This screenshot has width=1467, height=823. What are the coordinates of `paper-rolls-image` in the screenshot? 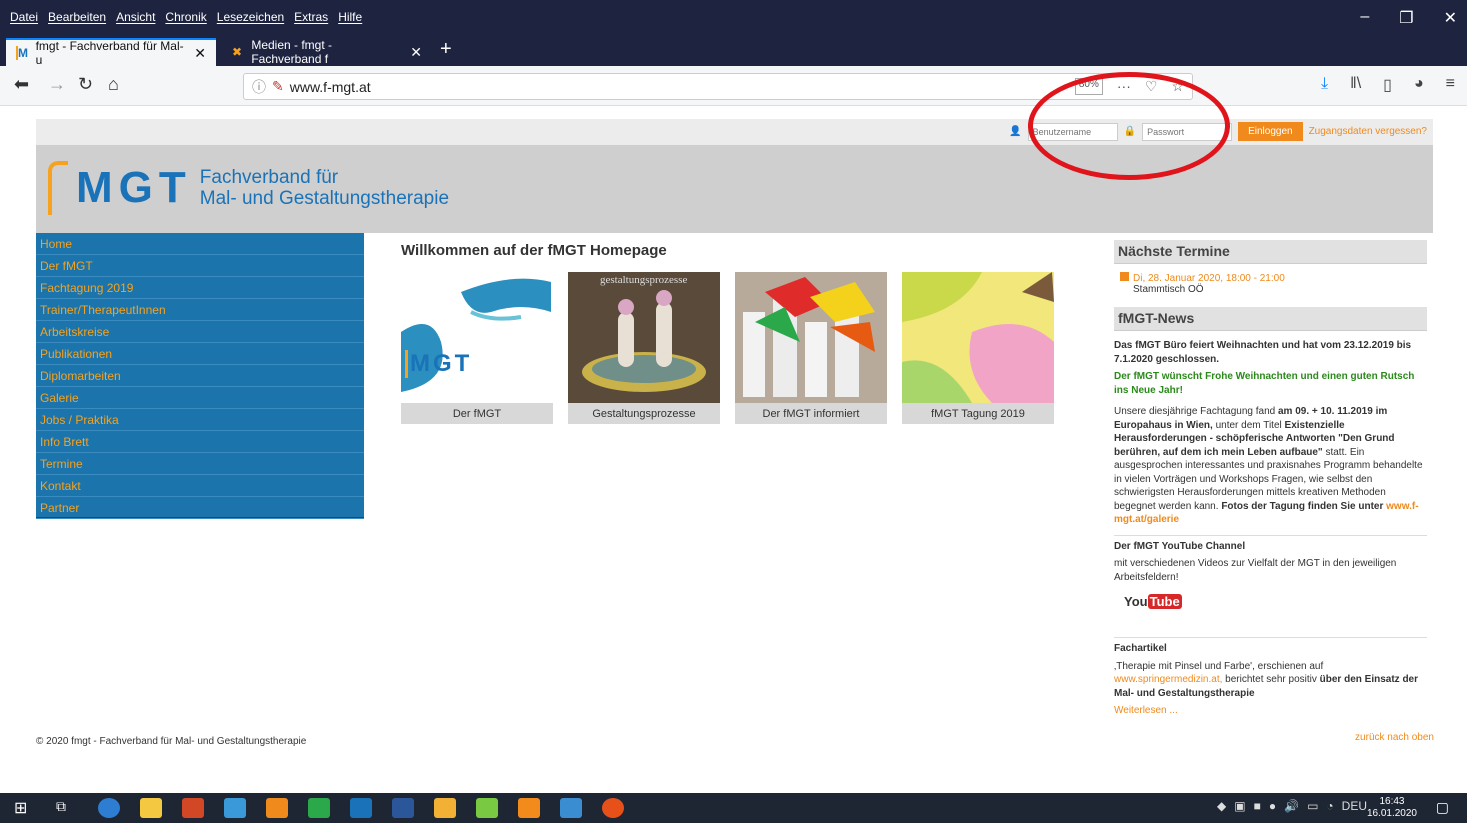 It's located at (811, 337).